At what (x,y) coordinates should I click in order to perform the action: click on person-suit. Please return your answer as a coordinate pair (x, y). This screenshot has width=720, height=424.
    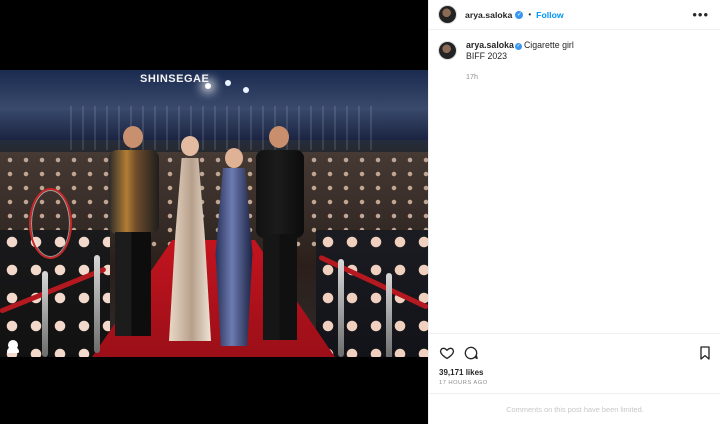
    Looking at the image, I should click on (280, 194).